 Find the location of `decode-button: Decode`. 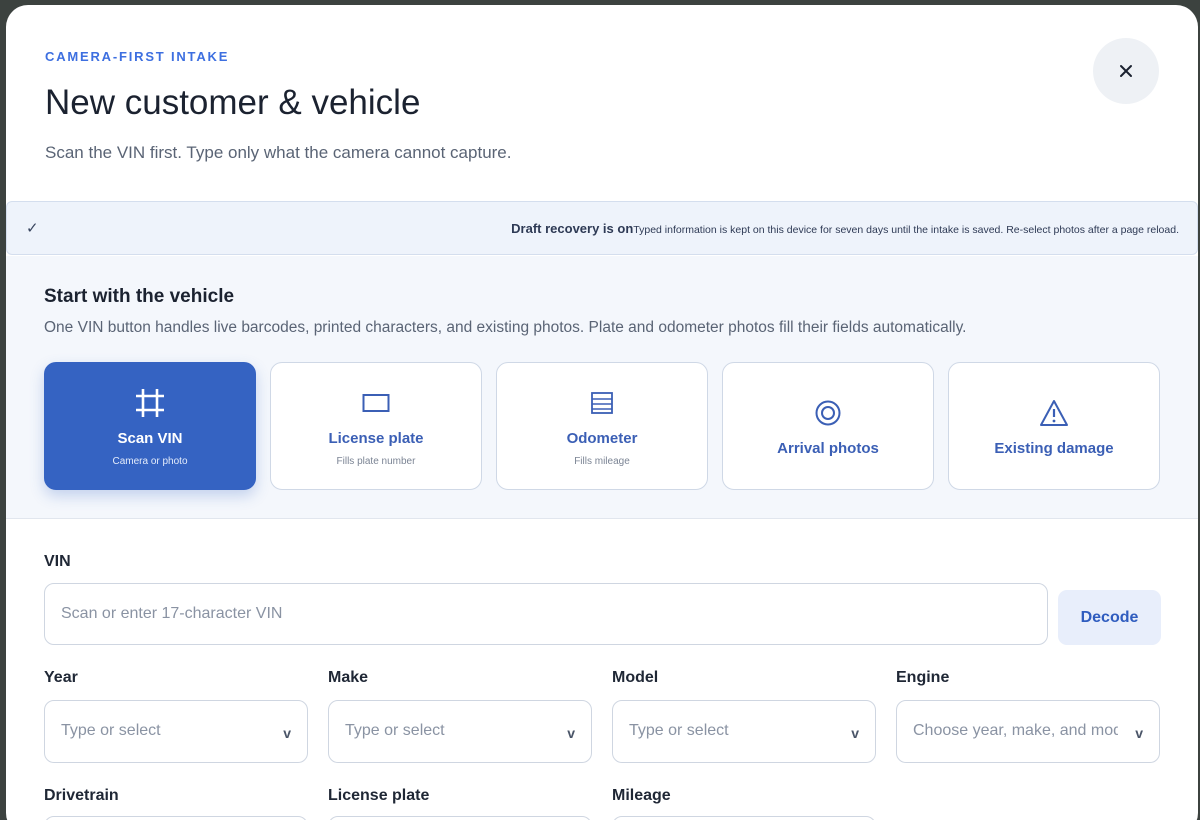

decode-button: Decode is located at coordinates (1109, 617).